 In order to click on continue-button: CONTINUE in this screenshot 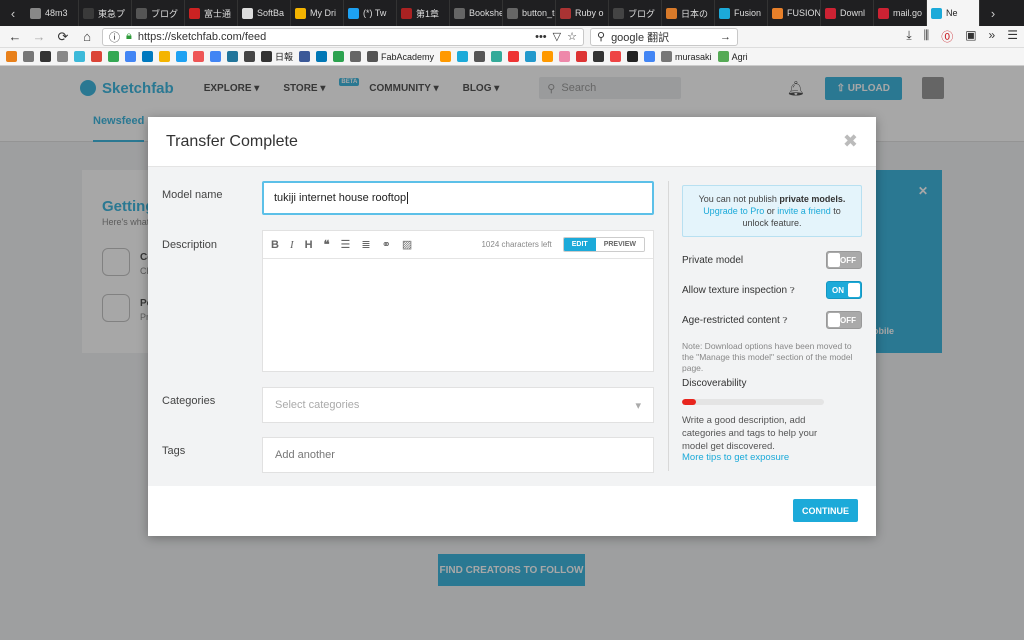, I will do `click(825, 510)`.